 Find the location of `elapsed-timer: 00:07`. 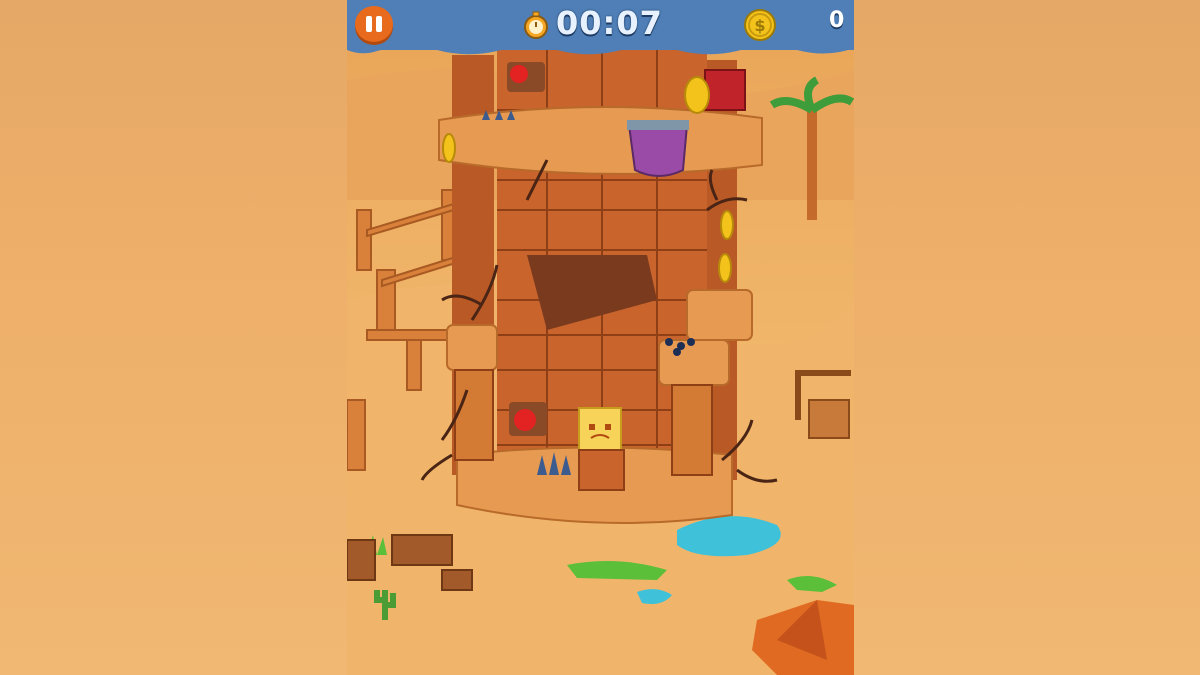

elapsed-timer: 00:07 is located at coordinates (609, 23).